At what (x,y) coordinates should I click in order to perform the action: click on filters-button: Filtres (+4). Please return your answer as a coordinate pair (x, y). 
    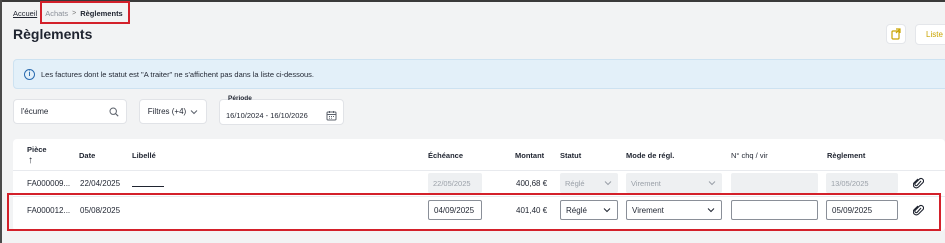
    Looking at the image, I should click on (173, 111).